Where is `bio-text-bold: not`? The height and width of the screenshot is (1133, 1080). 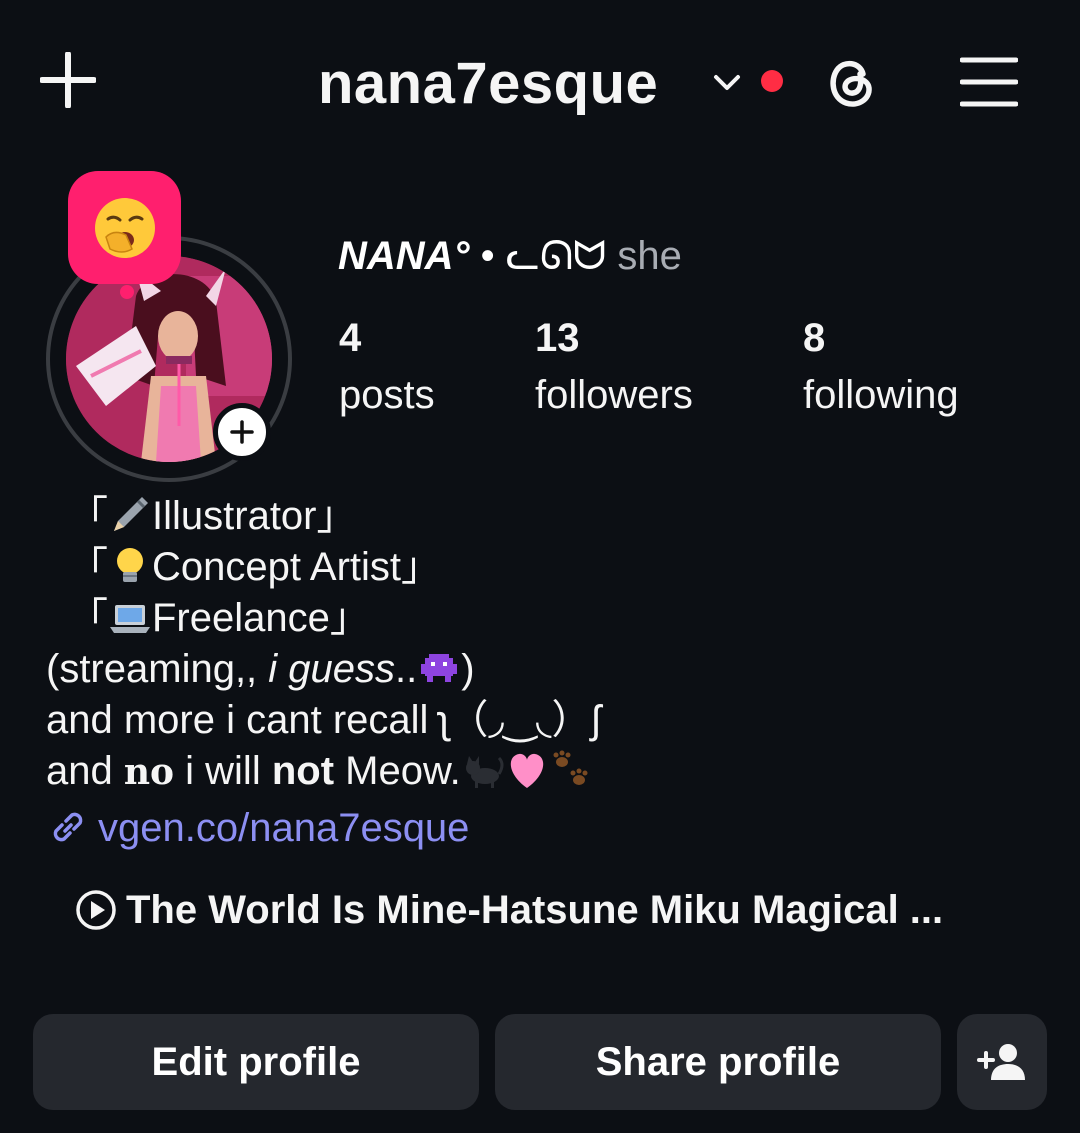 bio-text-bold: not is located at coordinates (303, 771).